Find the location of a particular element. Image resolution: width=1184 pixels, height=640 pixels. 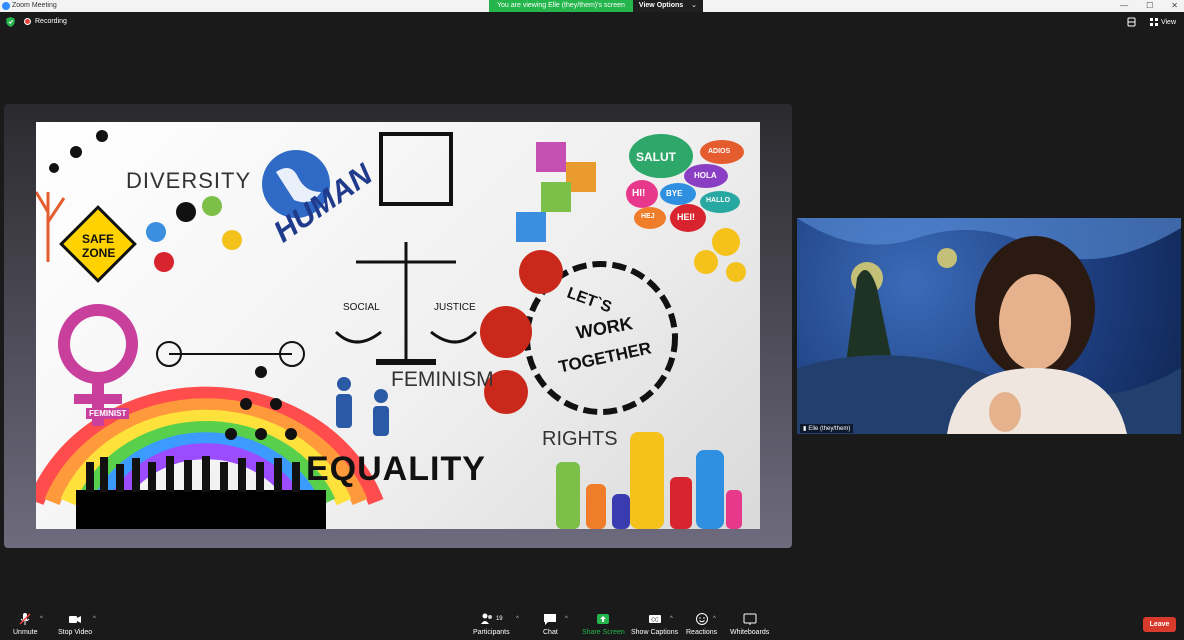

silhouette-ground is located at coordinates (201, 509).